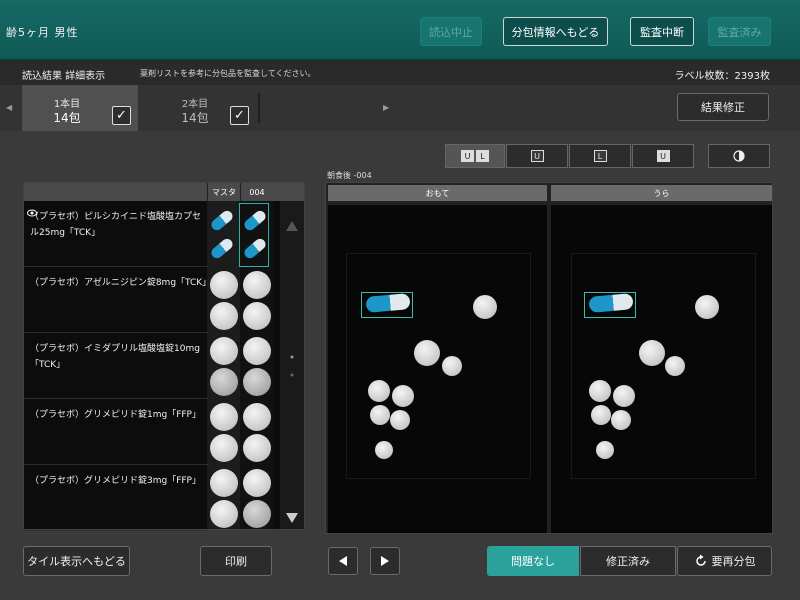 This screenshot has width=800, height=600. What do you see at coordinates (116, 225) in the screenshot?
I see `drug-name: （プラセボ）ピルシカイニド塩酸塩カプセル25mg「TCK」` at bounding box center [116, 225].